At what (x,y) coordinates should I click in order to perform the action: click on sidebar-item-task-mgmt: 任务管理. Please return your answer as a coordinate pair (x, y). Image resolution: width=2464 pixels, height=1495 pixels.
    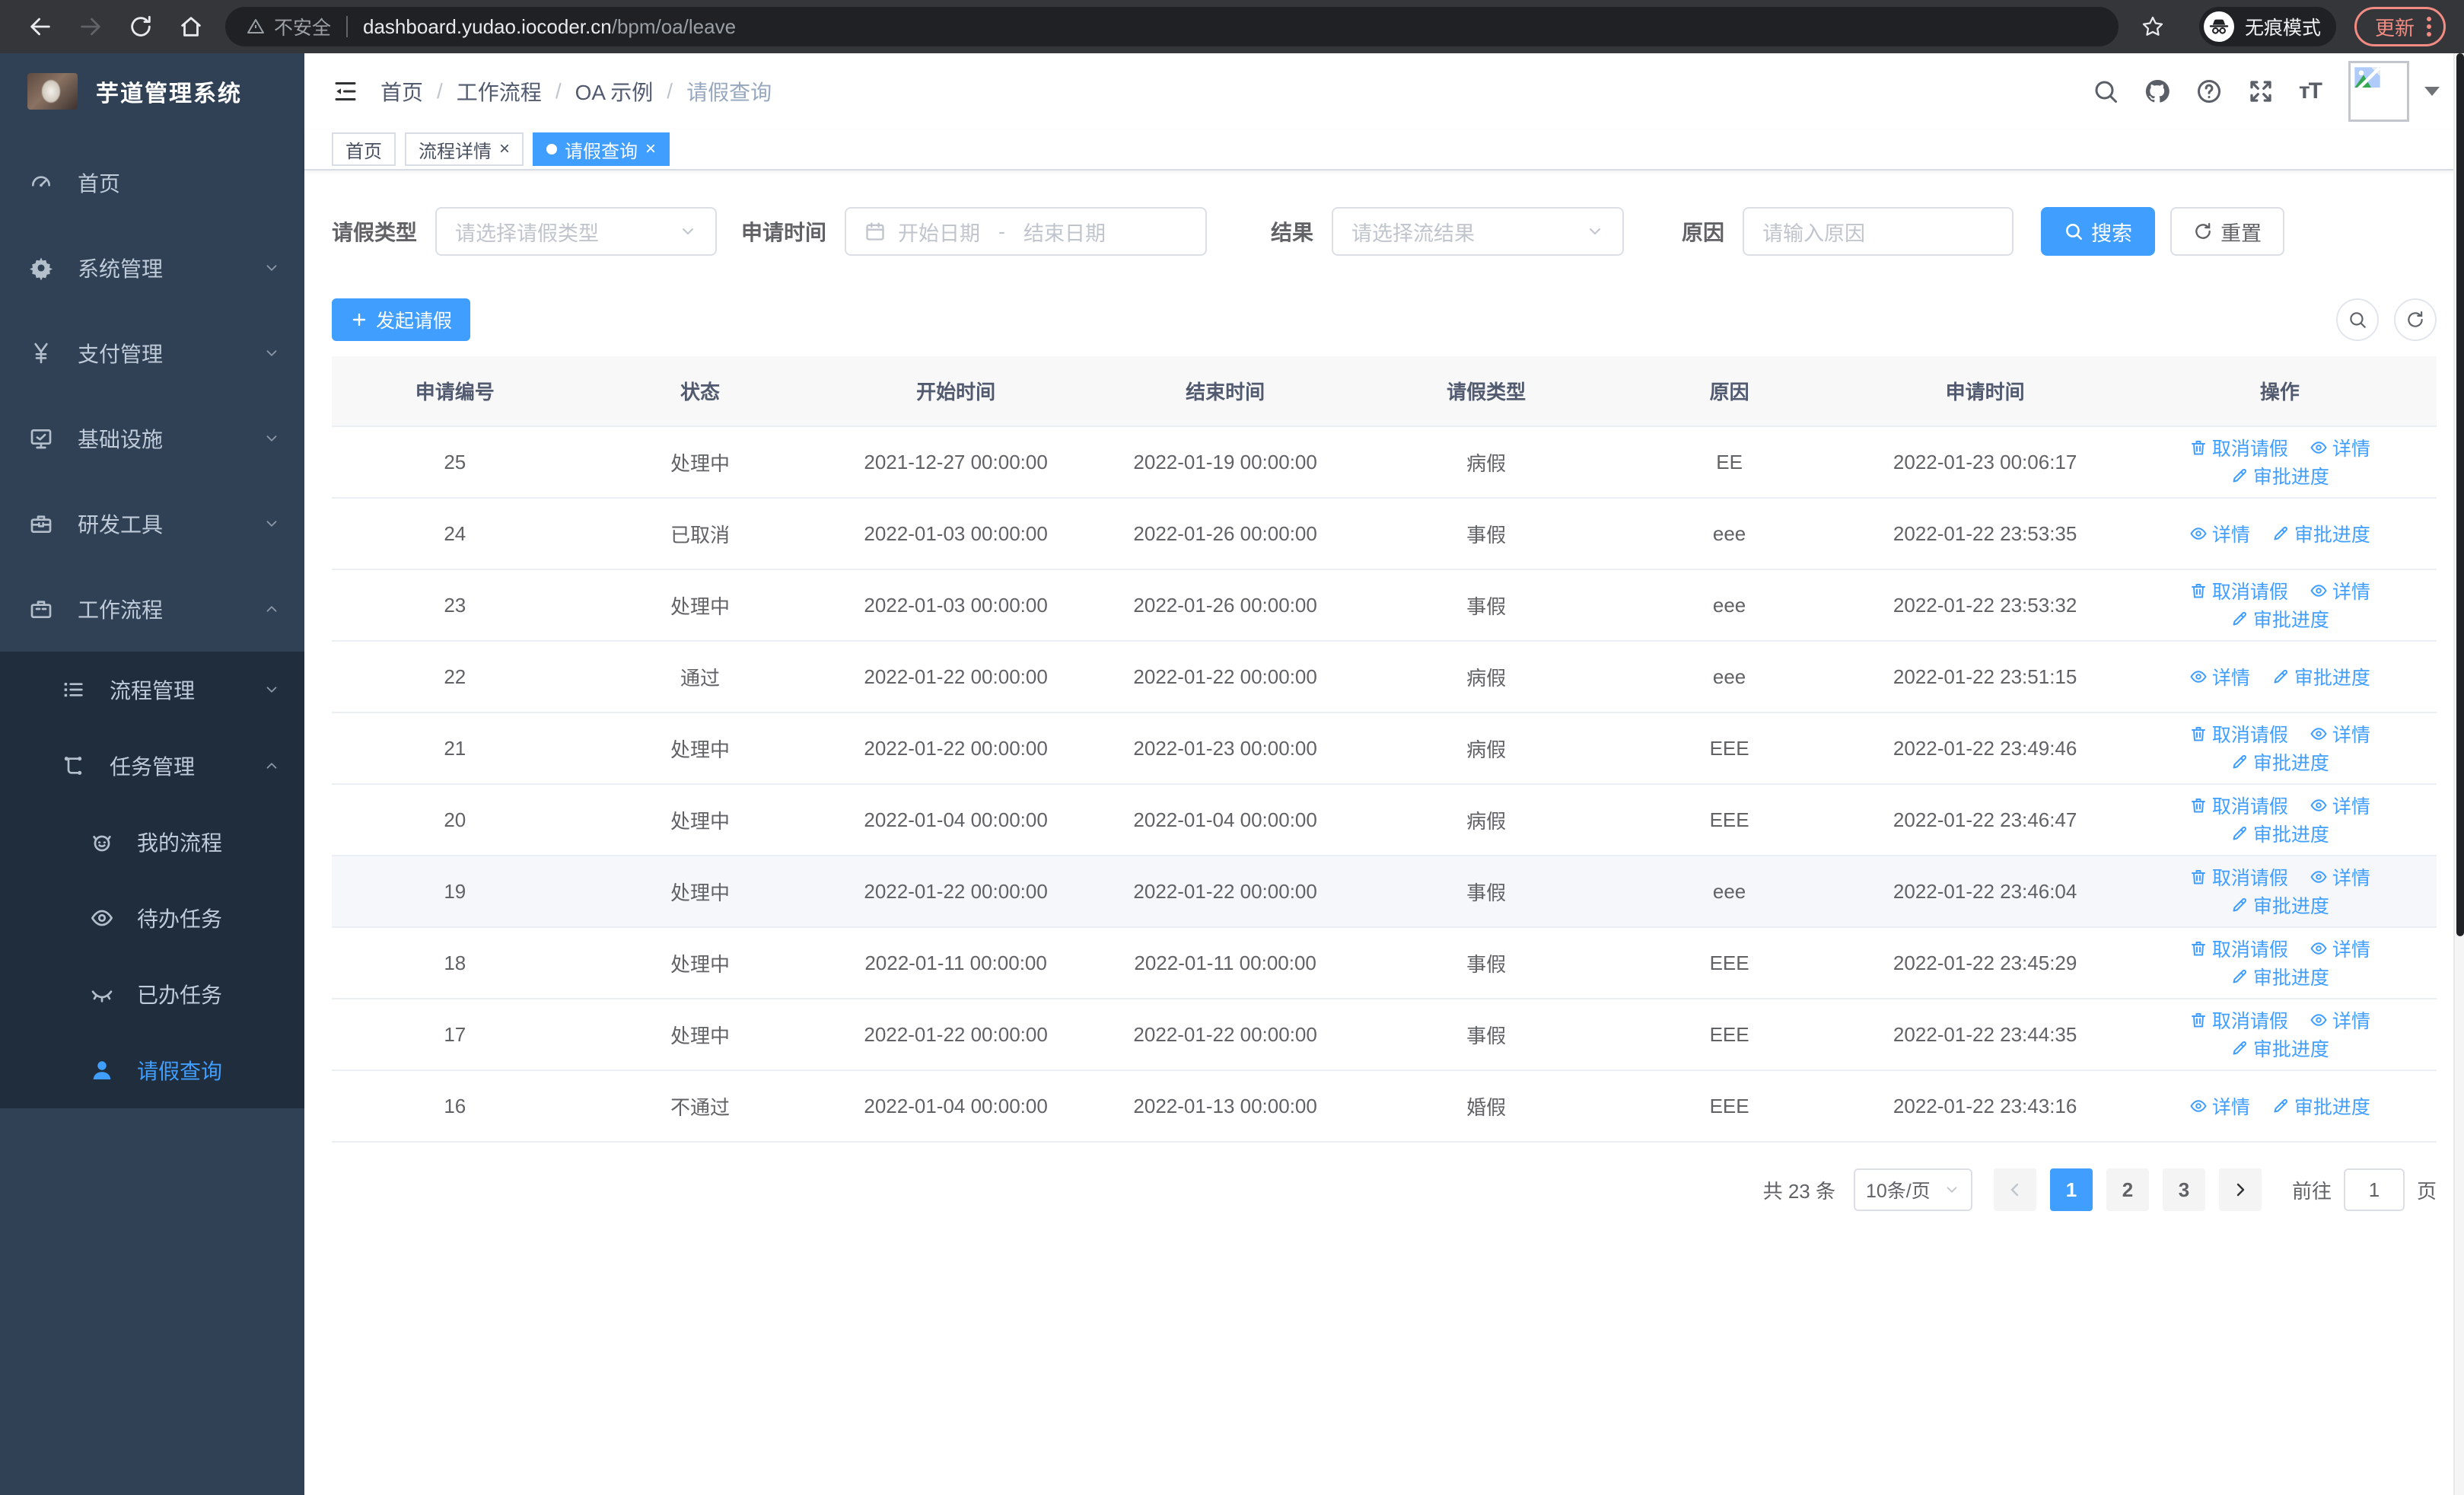
    Looking at the image, I should click on (152, 766).